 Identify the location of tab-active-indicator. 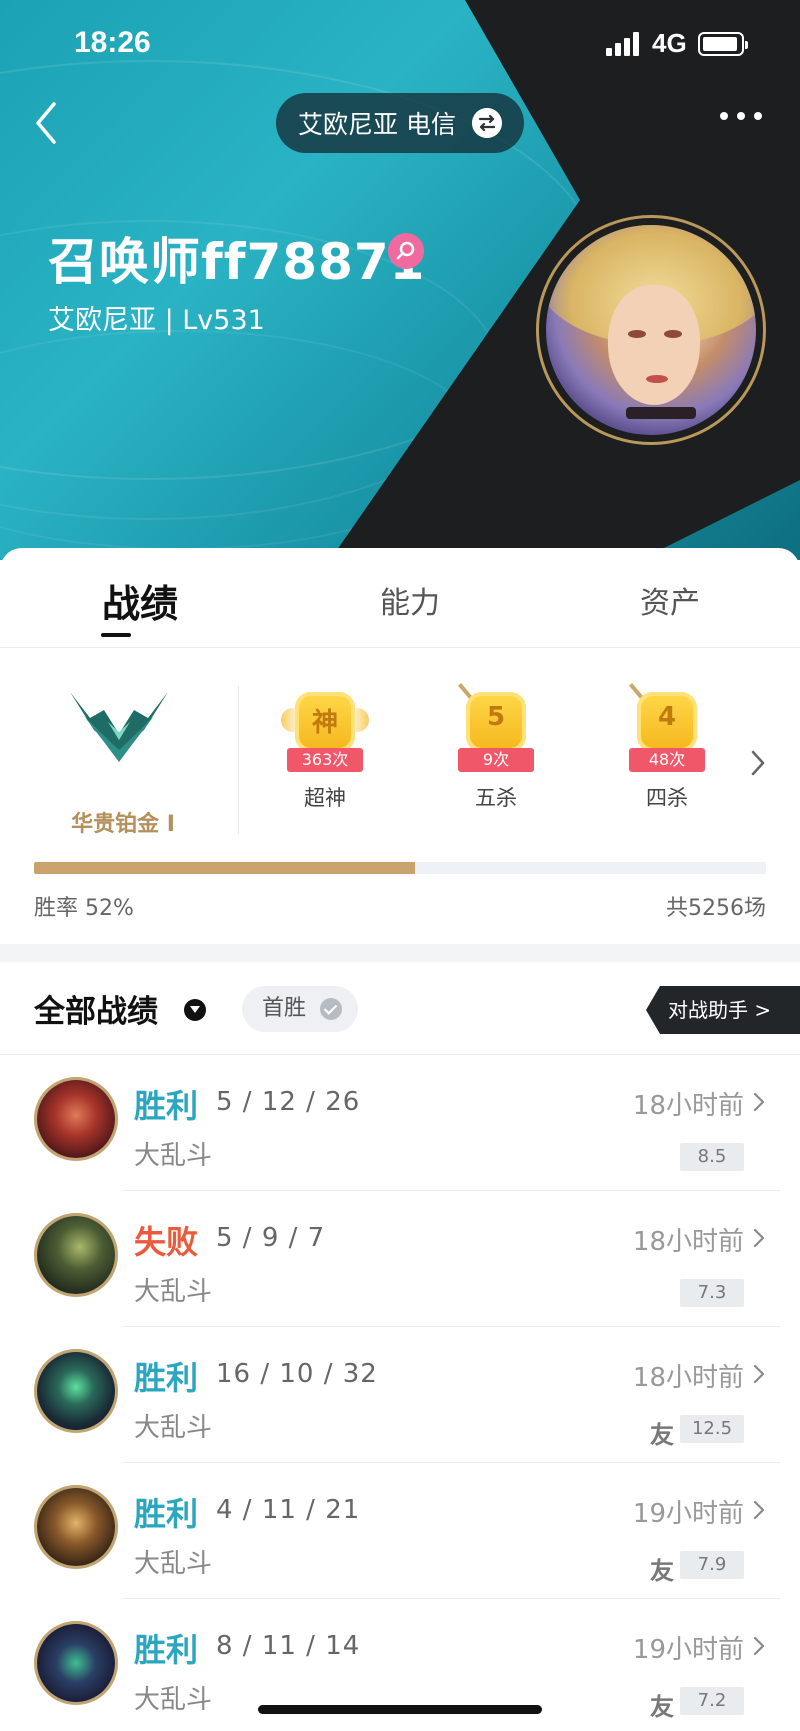
(116, 635).